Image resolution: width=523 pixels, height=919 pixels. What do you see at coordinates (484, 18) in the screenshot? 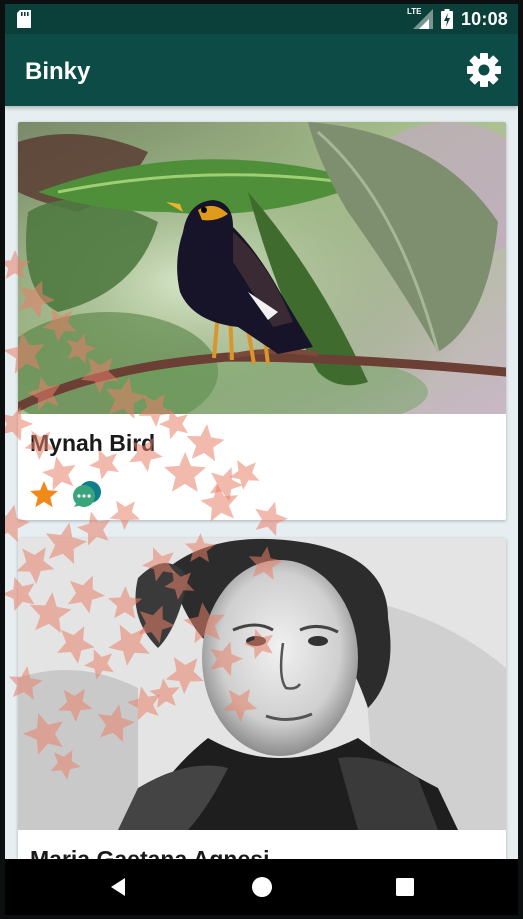
I see `clock: 10:08` at bounding box center [484, 18].